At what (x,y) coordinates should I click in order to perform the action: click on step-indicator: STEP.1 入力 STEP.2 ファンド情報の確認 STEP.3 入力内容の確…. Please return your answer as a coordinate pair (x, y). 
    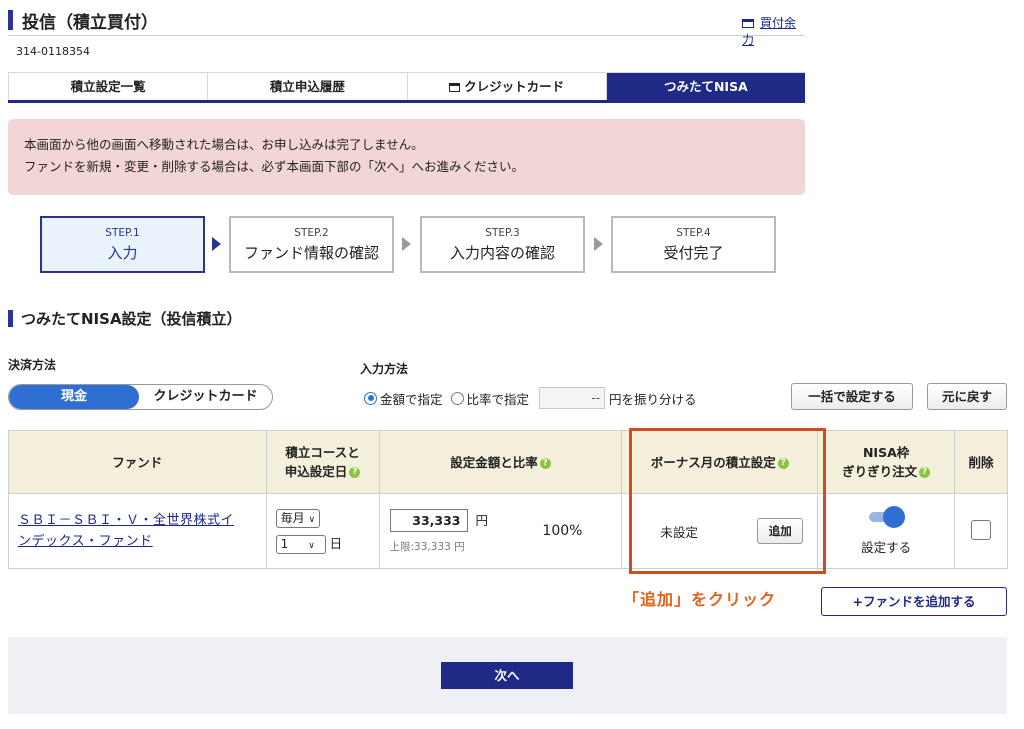
    Looking at the image, I should click on (410, 245).